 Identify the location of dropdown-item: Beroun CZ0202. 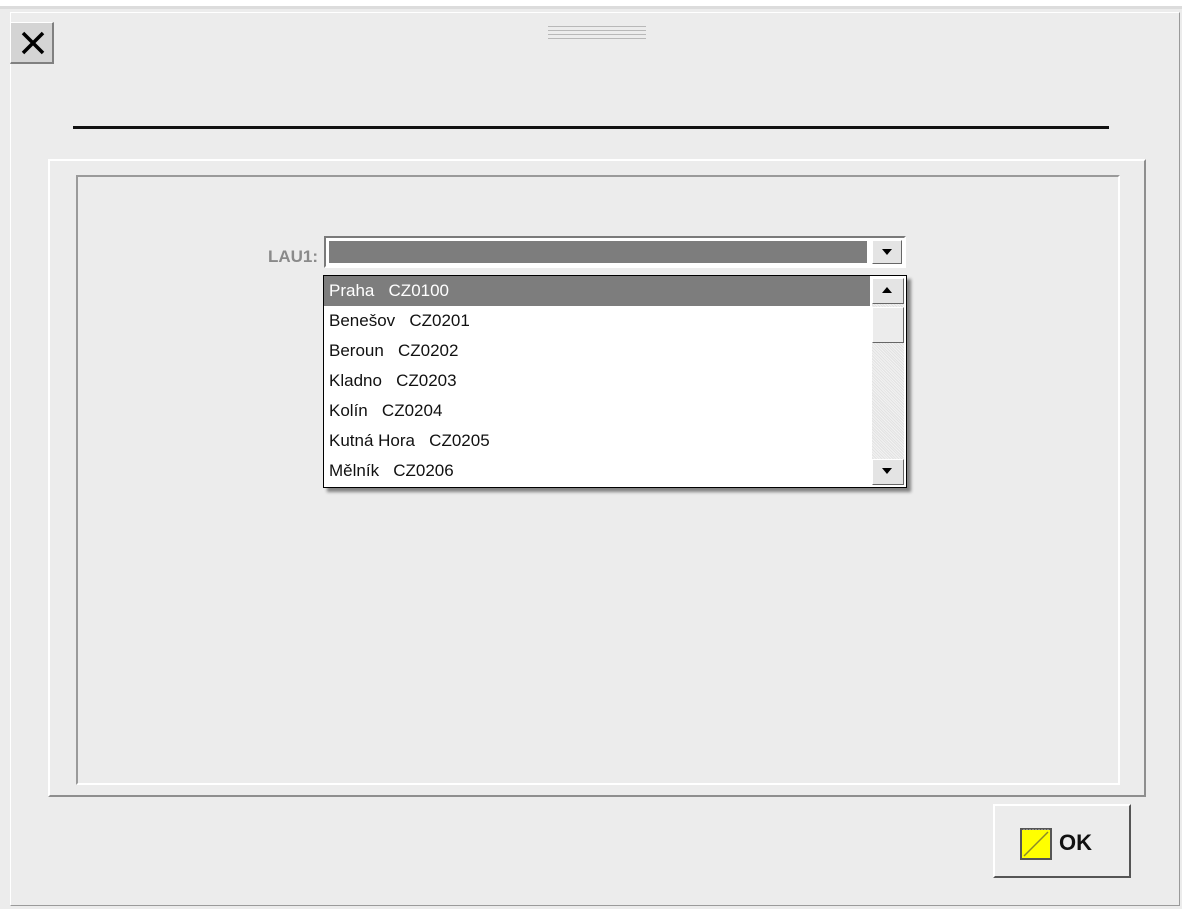
(597, 351).